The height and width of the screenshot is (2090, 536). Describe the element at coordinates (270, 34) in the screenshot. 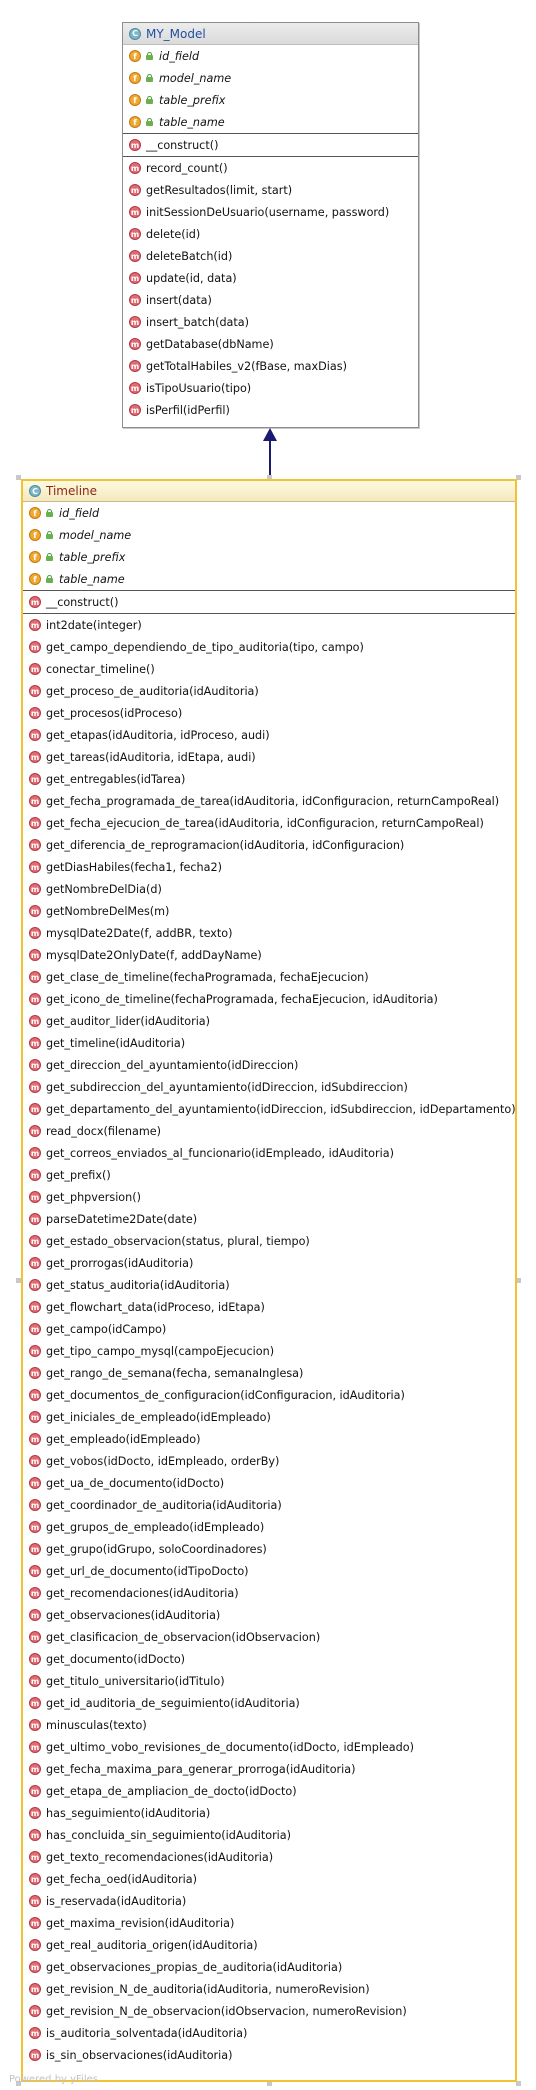

I see `my-model-header: C MY_Model` at that location.